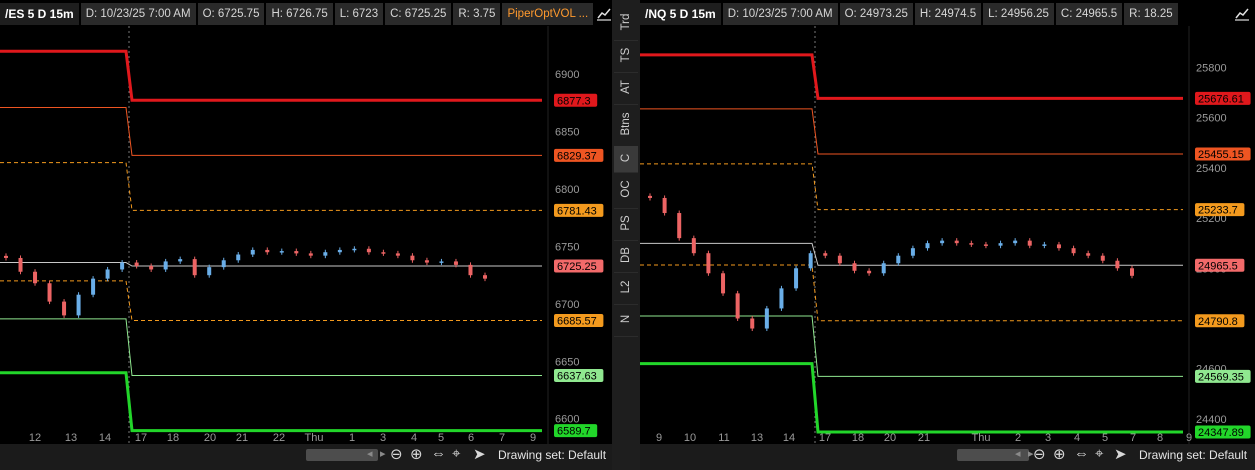  I want to click on nq-chart-style-icon, so click(1242, 14).